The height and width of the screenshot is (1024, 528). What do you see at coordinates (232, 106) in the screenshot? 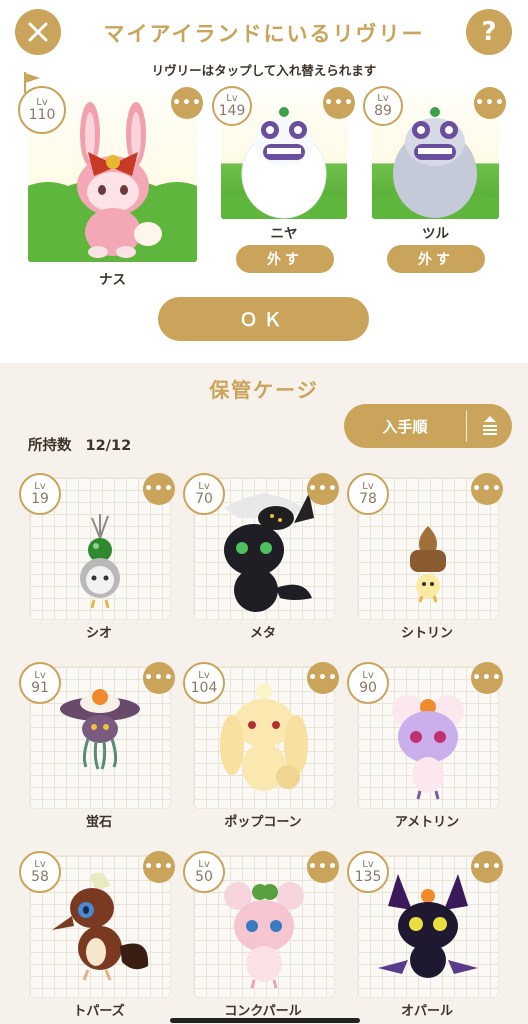
I see `level-badge: Lv 149` at bounding box center [232, 106].